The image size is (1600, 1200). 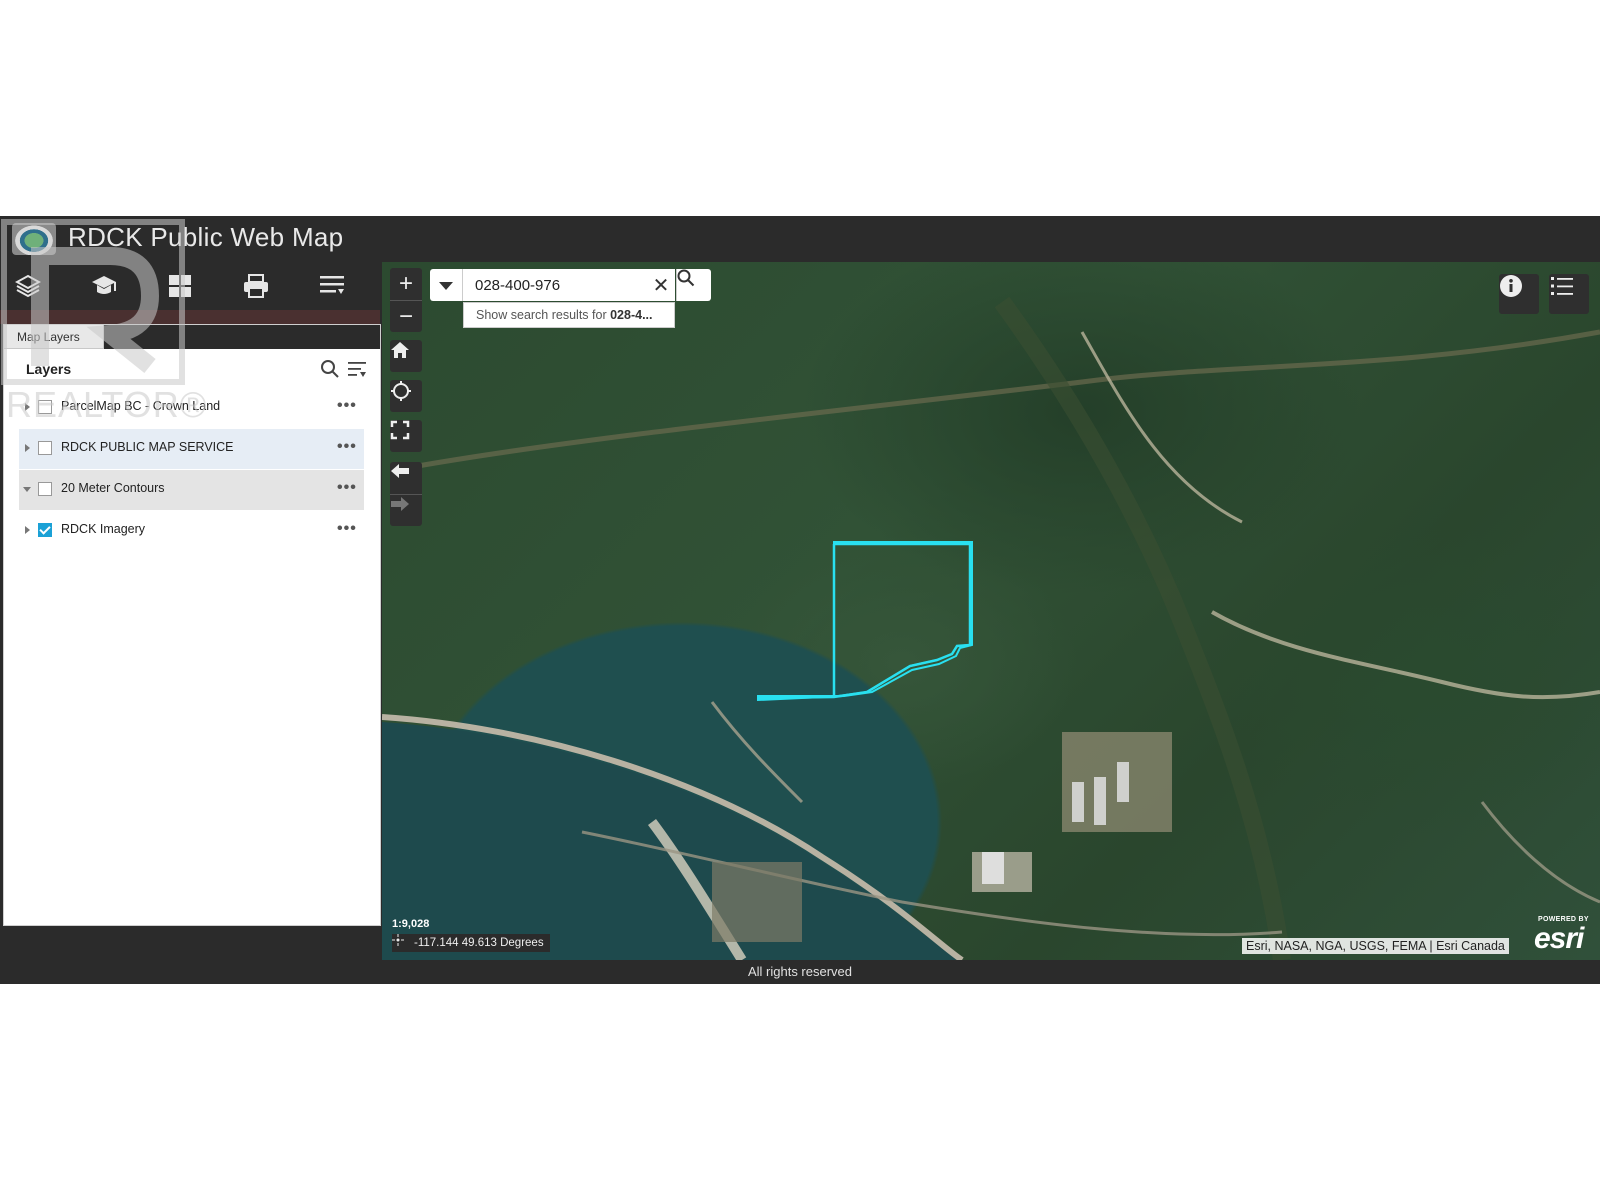 I want to click on esri-logo: POWERED BY esri, so click(x=1563, y=936).